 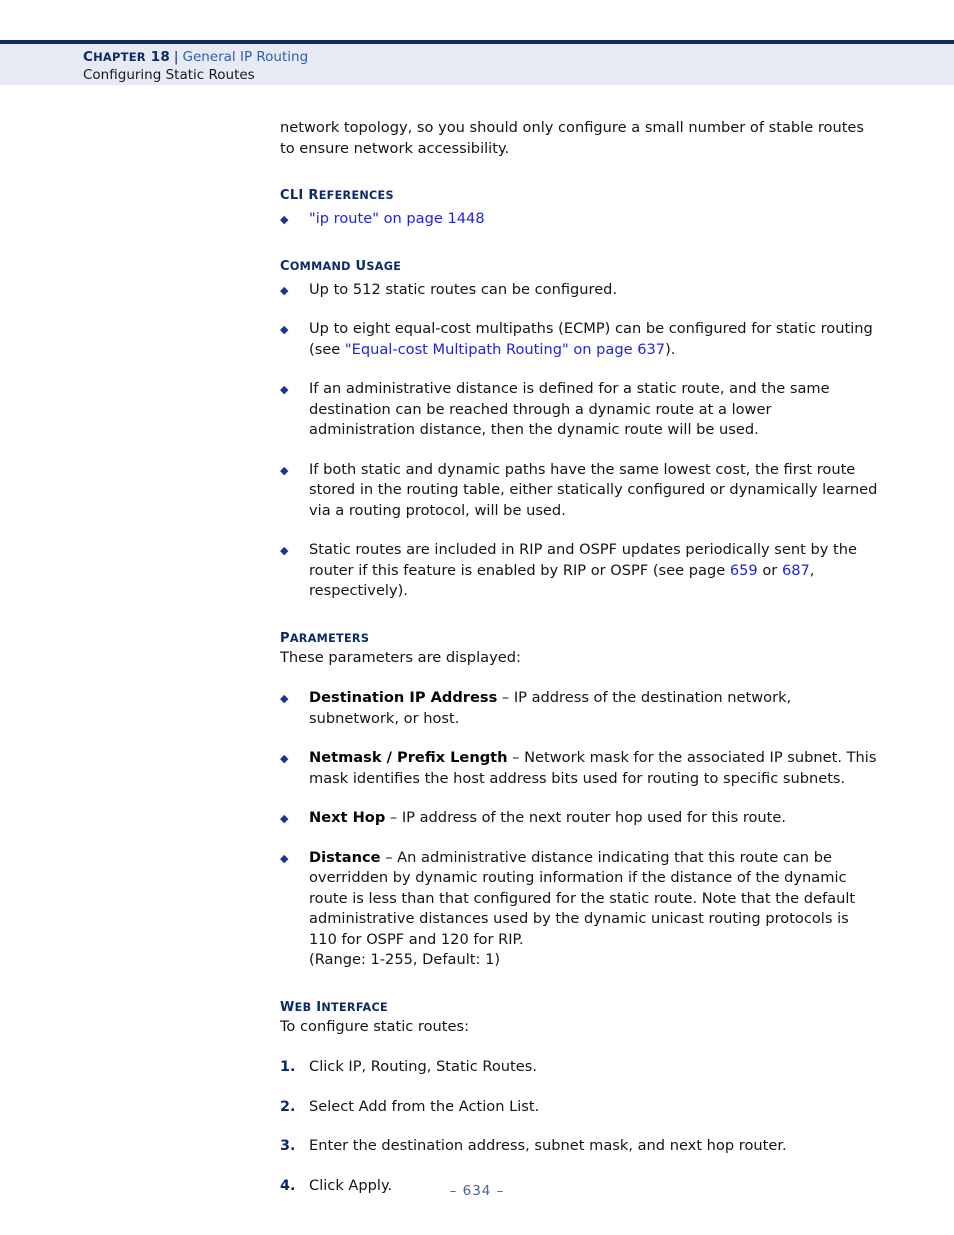 I want to click on cli-reference-link: "ip route" on page 1448, so click(x=397, y=218).